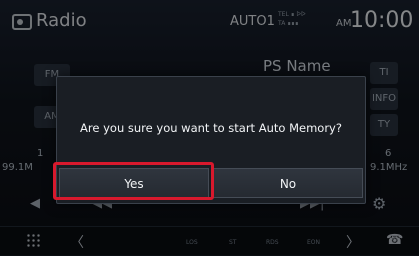  What do you see at coordinates (288, 183) in the screenshot?
I see `no-button: No` at bounding box center [288, 183].